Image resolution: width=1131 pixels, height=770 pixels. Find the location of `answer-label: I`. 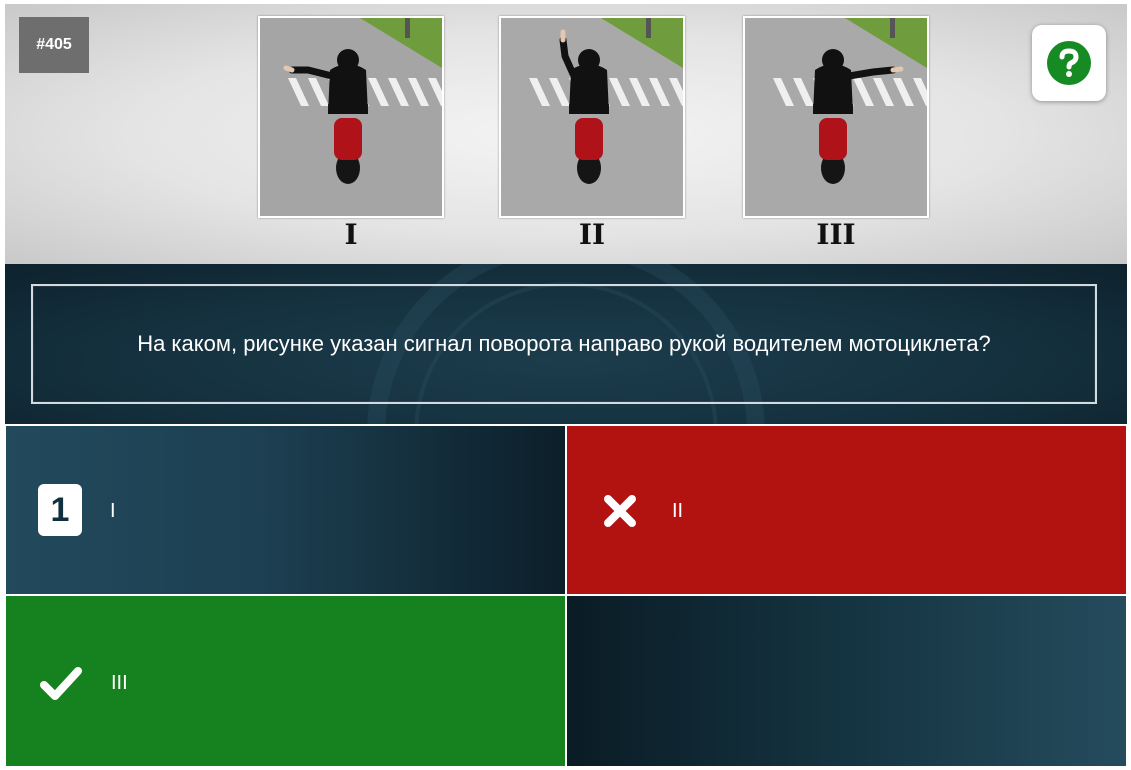

answer-label: I is located at coordinates (113, 511).